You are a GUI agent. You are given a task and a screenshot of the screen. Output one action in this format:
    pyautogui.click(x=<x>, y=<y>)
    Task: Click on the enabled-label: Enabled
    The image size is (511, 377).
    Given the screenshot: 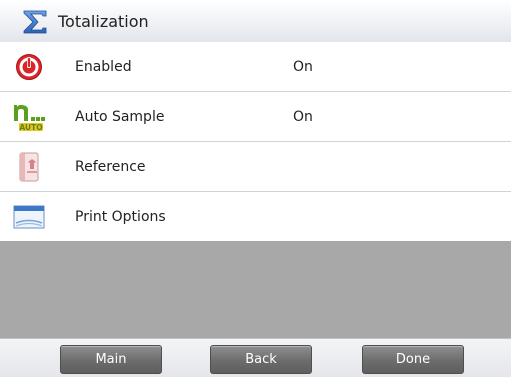 What is the action you would take?
    pyautogui.click(x=103, y=66)
    